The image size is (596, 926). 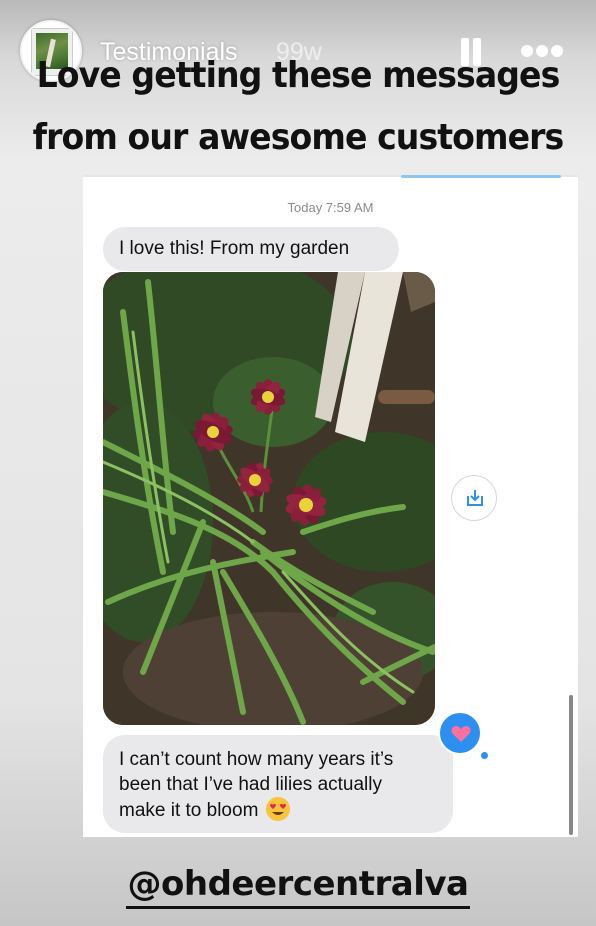 I want to click on message-bubble: I love this! From my garden, so click(x=251, y=249).